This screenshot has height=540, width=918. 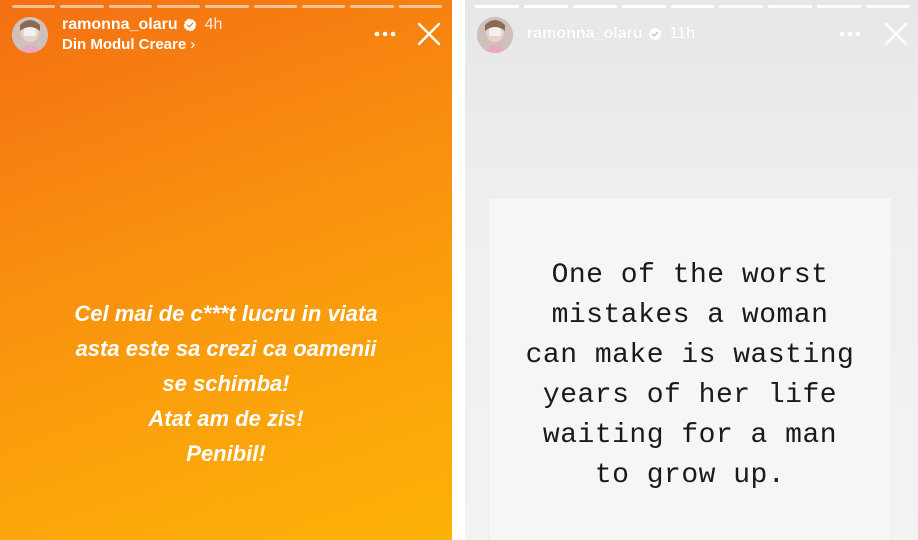 What do you see at coordinates (124, 44) in the screenshot?
I see `story-source-label: Din Modul Creare` at bounding box center [124, 44].